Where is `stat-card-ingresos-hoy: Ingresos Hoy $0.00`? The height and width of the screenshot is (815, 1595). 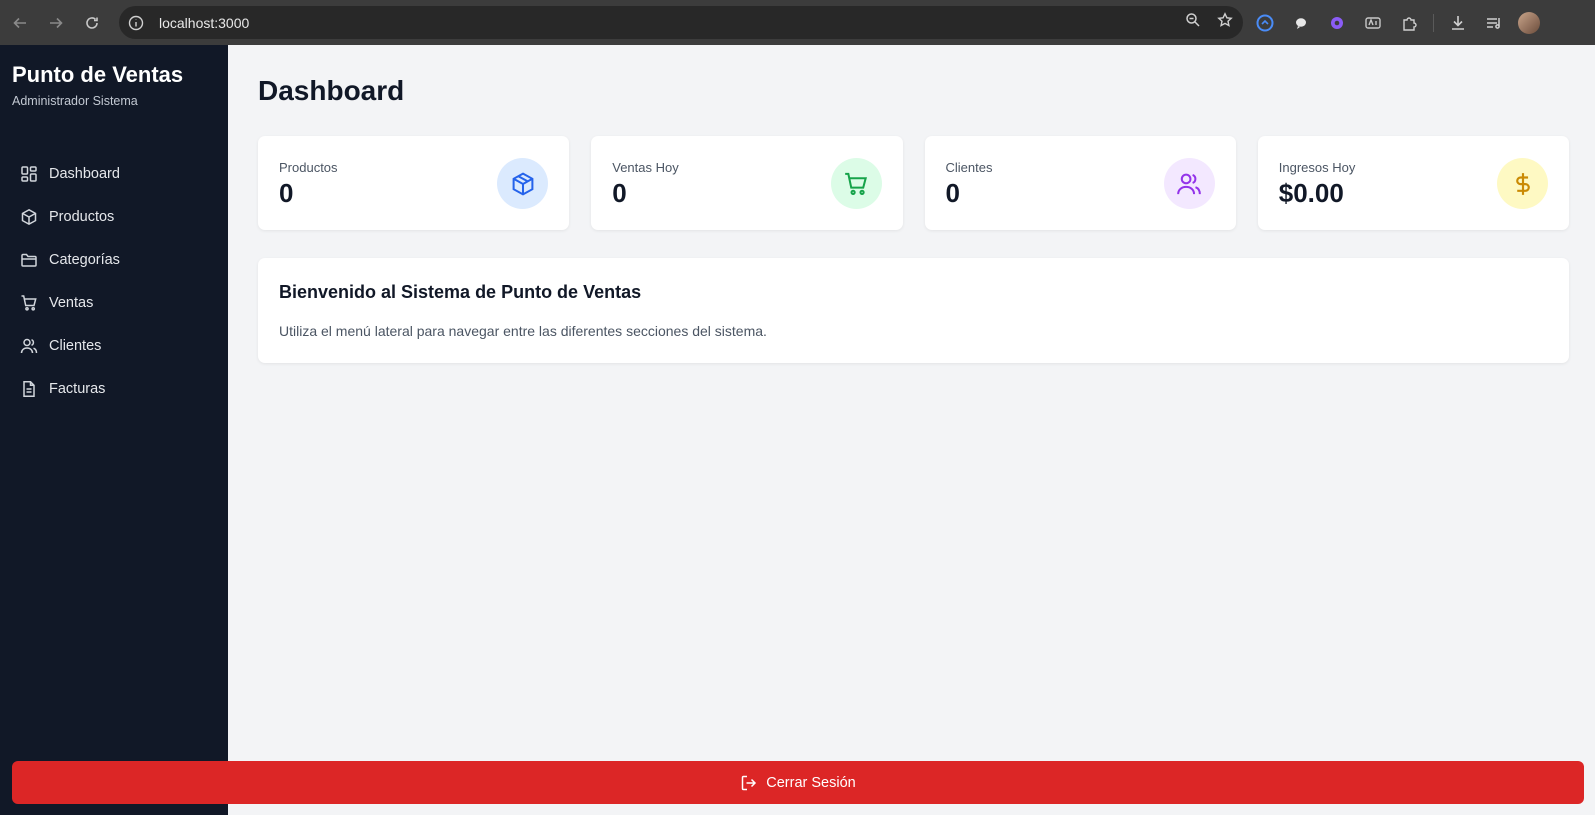 stat-card-ingresos-hoy: Ingresos Hoy $0.00 is located at coordinates (1413, 183).